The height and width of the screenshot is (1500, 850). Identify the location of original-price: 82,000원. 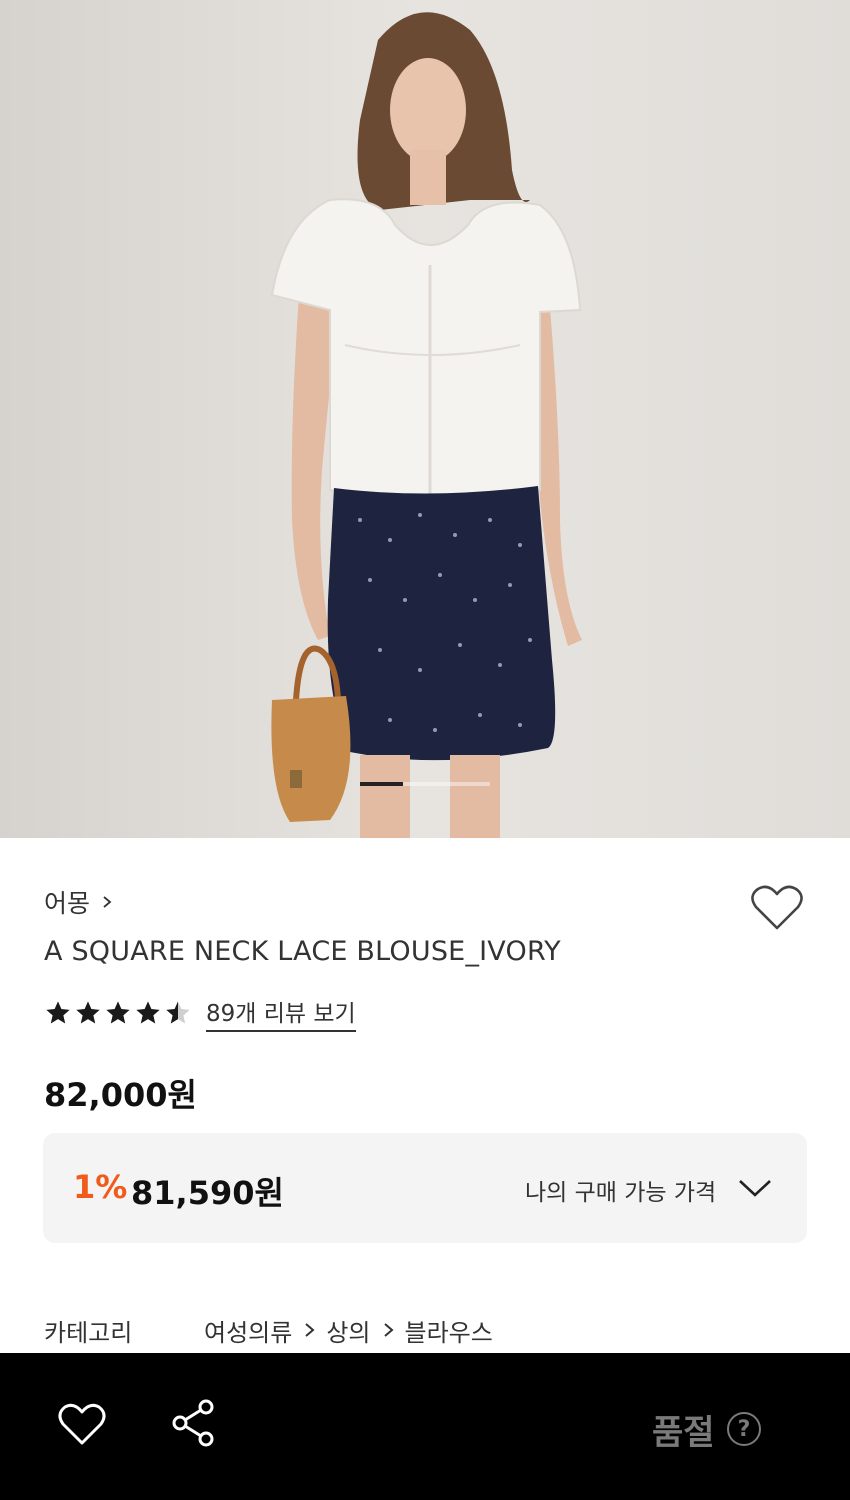
(120, 1095).